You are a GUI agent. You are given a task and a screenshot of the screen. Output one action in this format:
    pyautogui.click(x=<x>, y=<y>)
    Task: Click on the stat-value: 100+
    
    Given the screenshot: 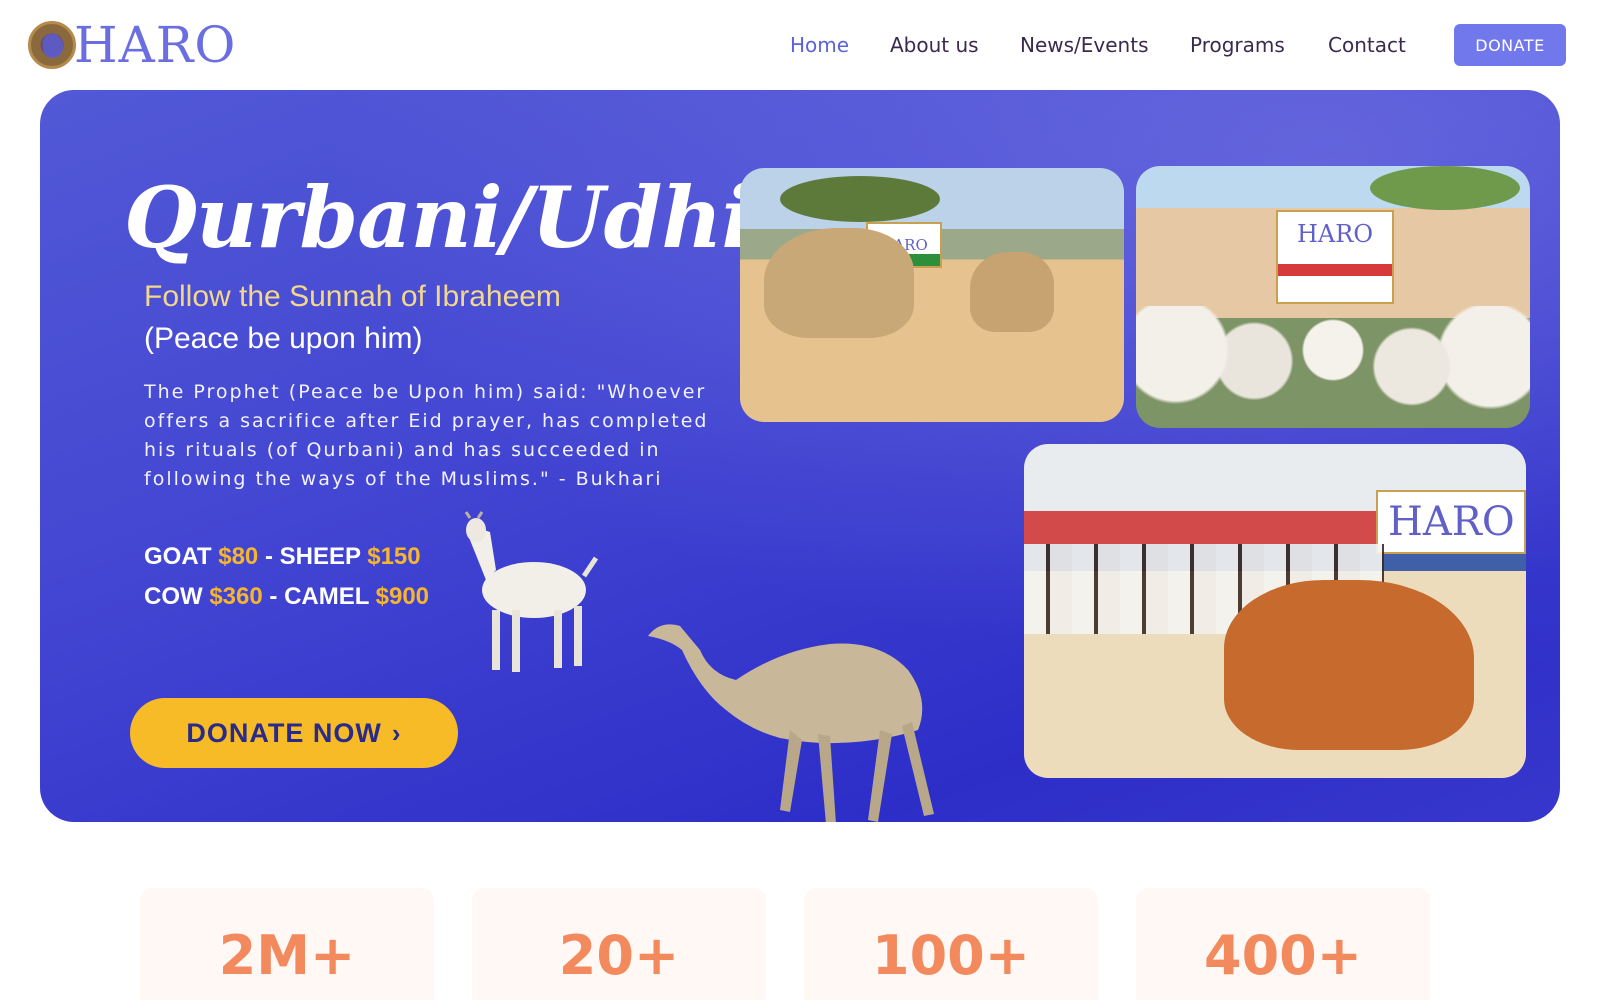 What is the action you would take?
    pyautogui.click(x=951, y=955)
    